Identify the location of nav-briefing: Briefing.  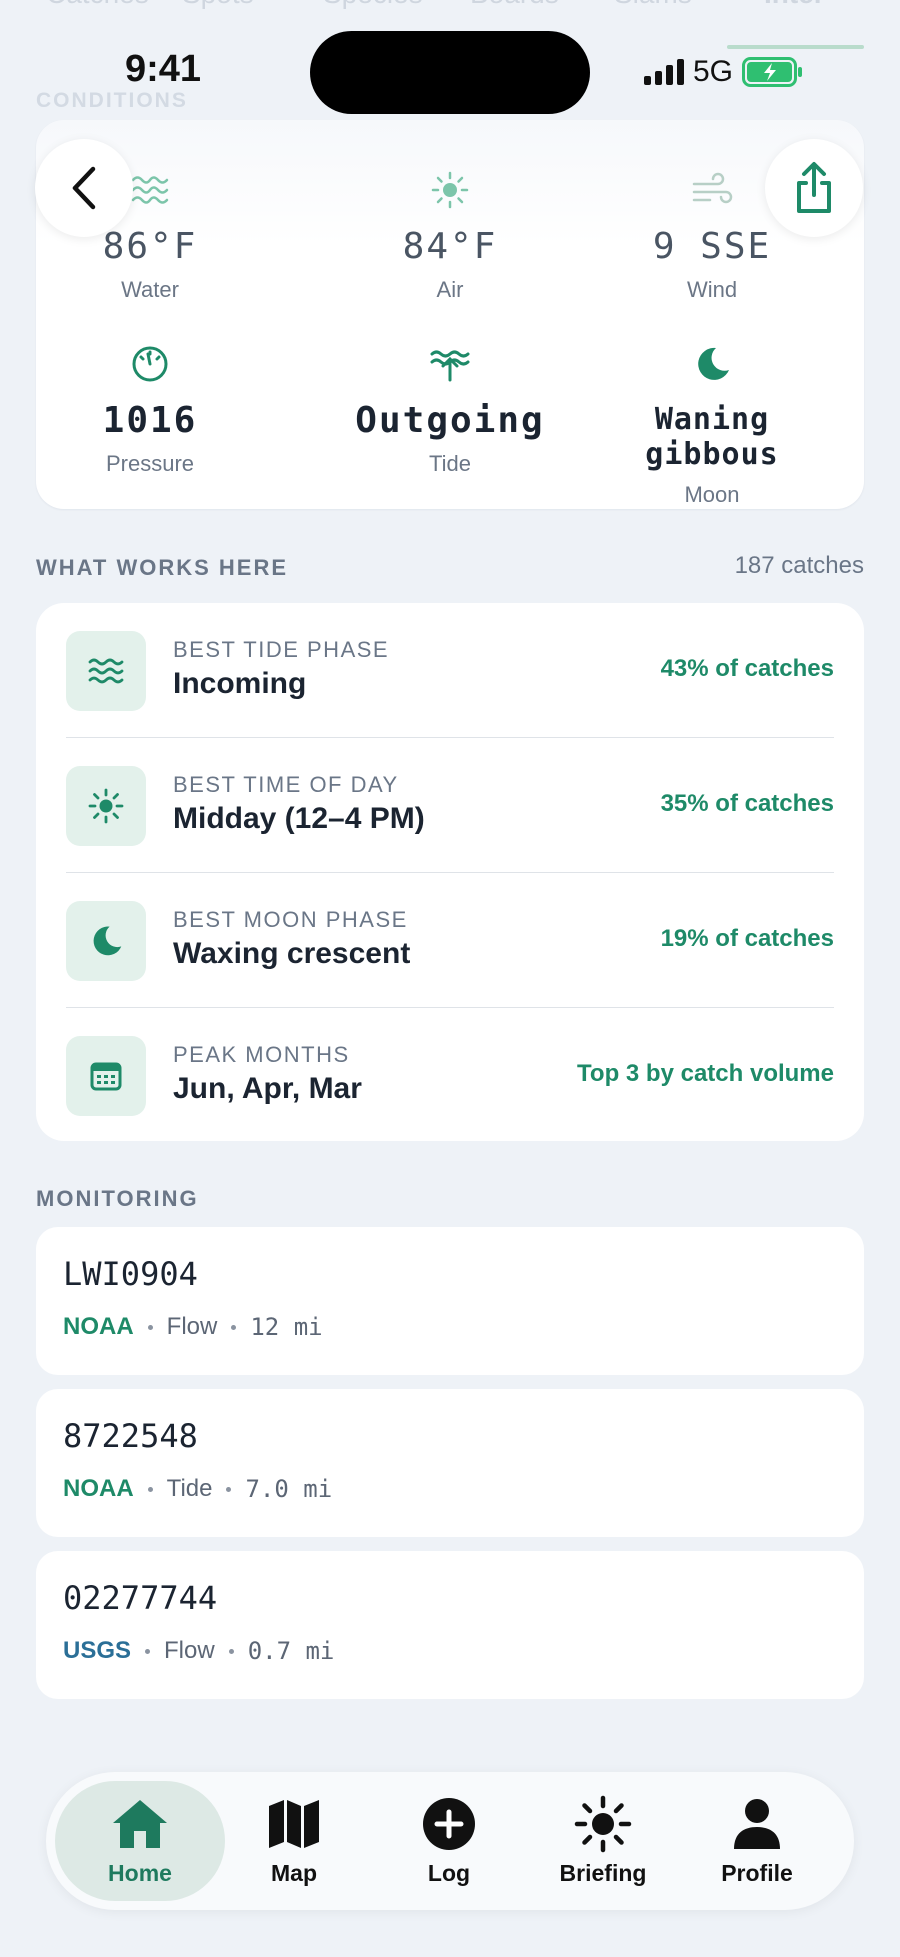
(603, 1841).